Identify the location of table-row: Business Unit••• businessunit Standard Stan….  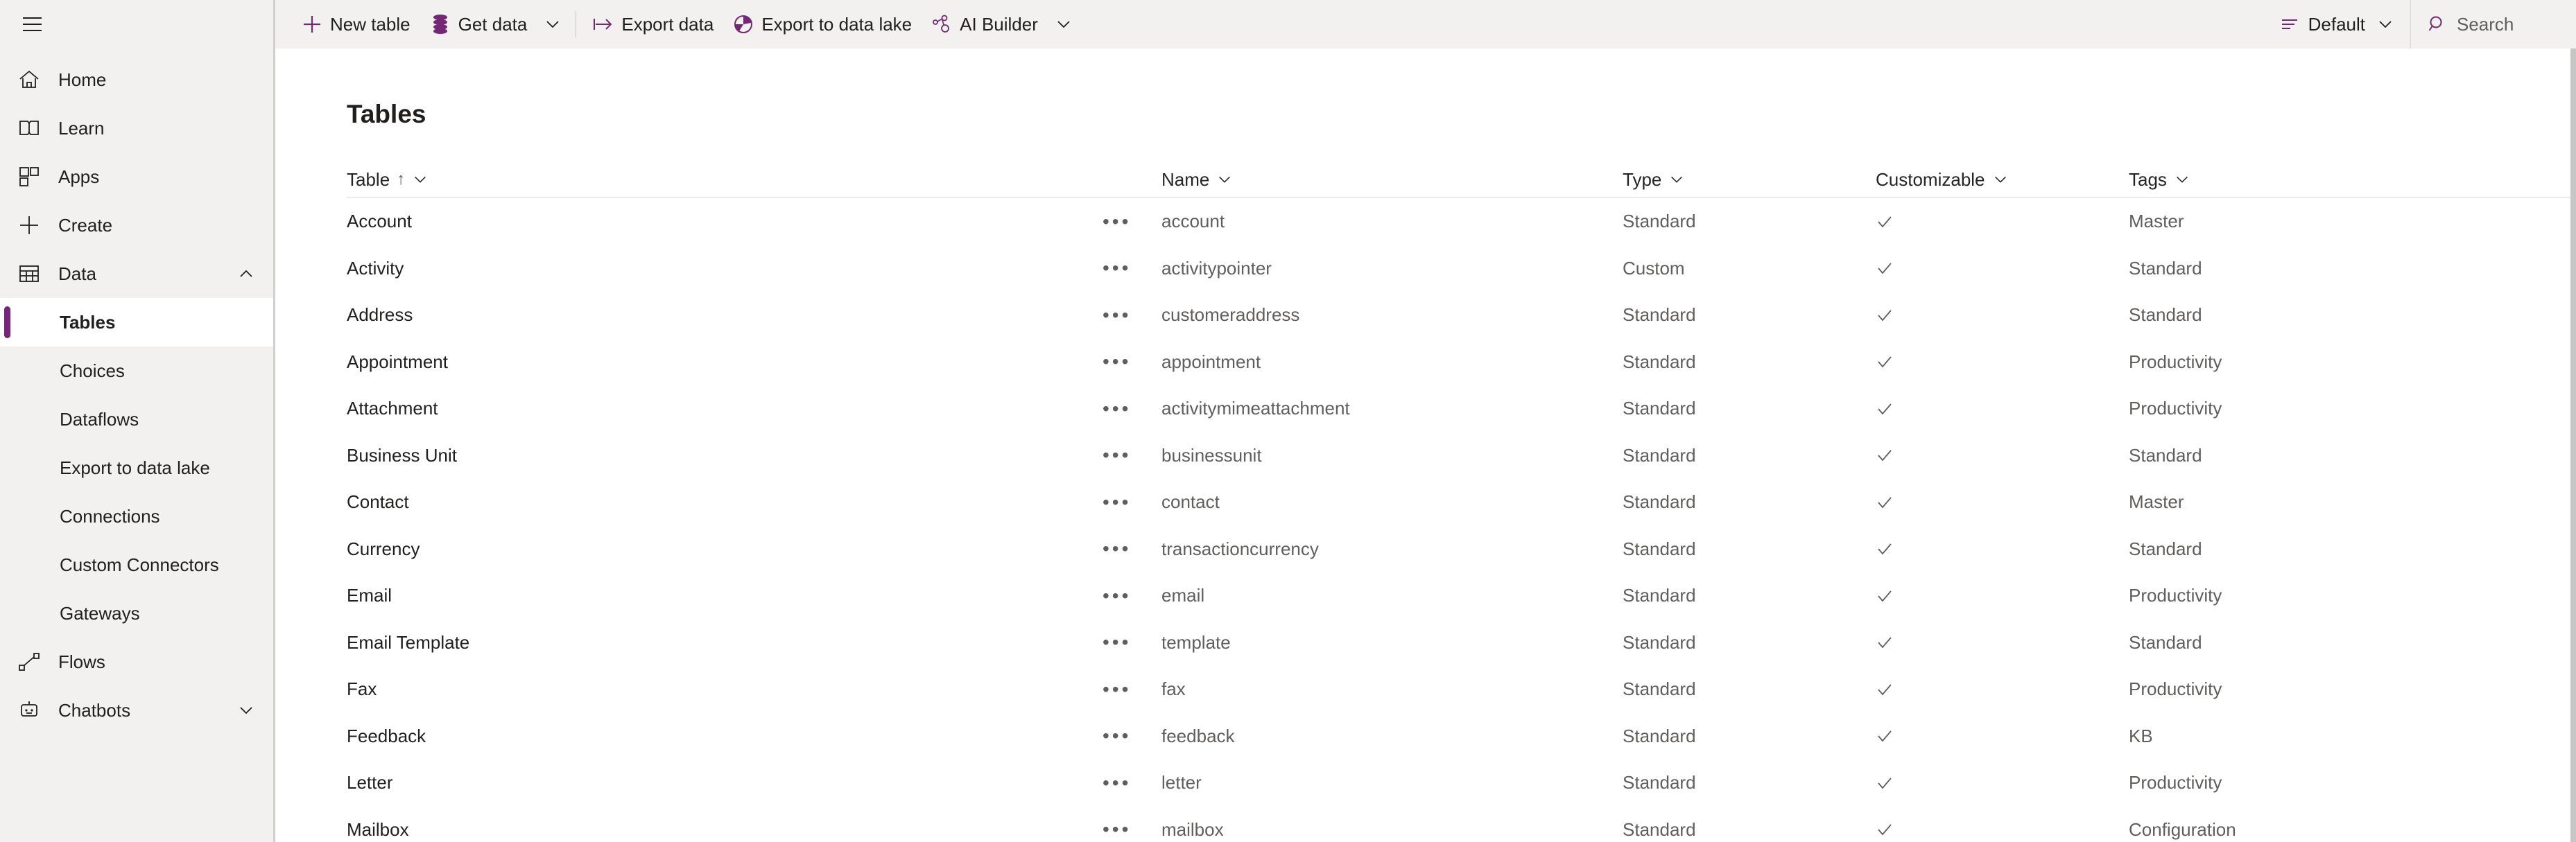
(1458, 456).